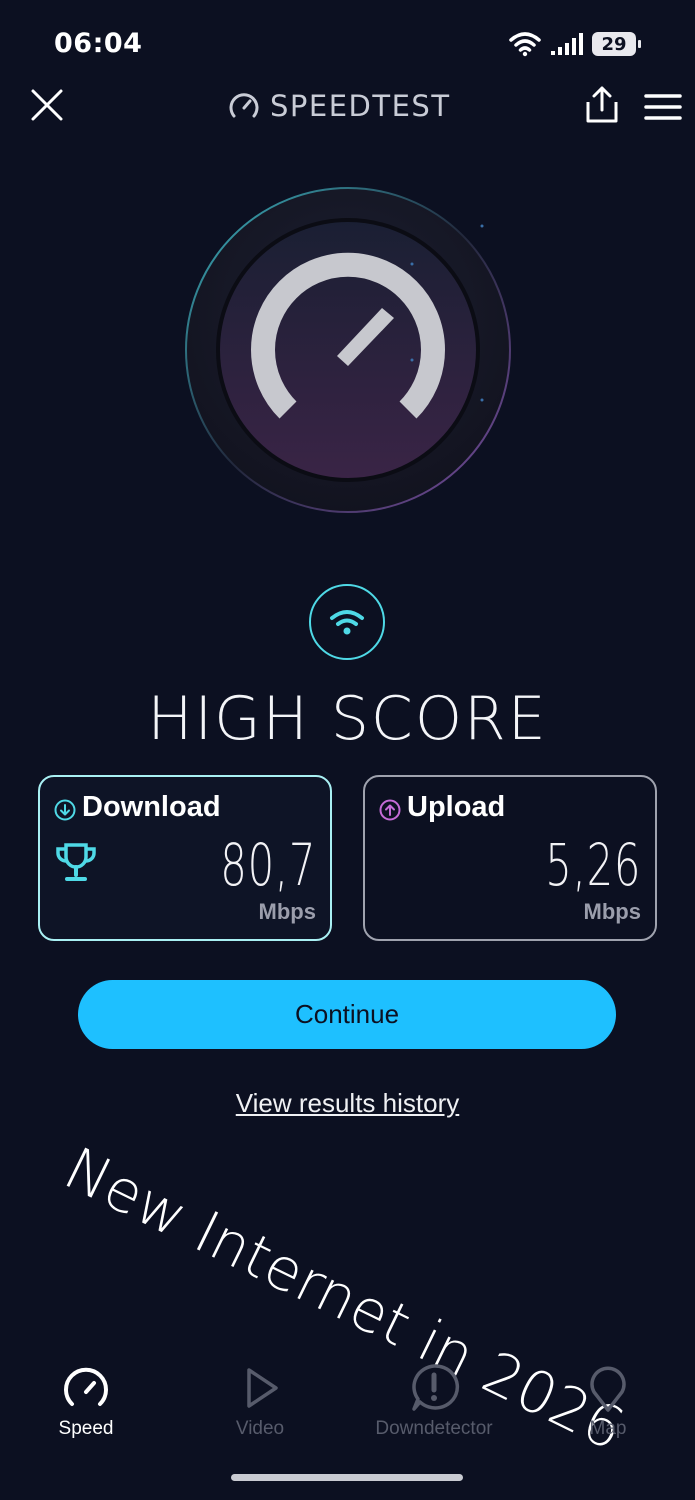 This screenshot has width=695, height=1500. I want to click on map-pin-icon, so click(608, 1389).